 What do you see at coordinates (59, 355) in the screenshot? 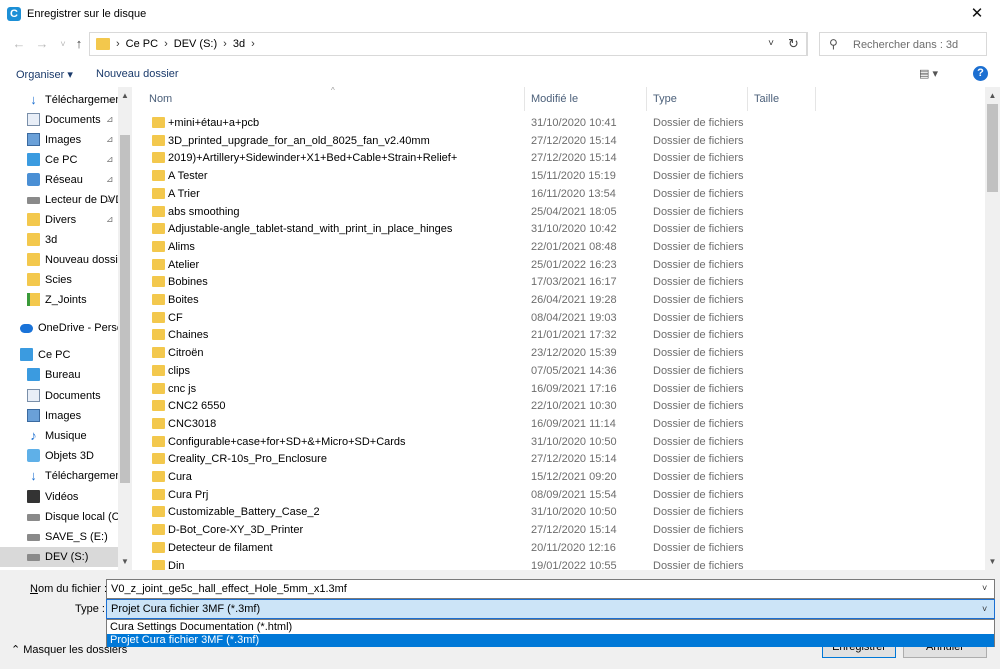
I see `sidebar-item: Ce PC` at bounding box center [59, 355].